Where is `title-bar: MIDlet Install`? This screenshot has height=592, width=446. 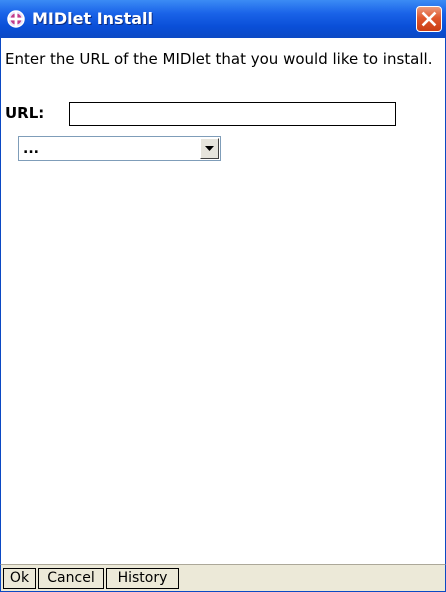
title-bar: MIDlet Install is located at coordinates (223, 19).